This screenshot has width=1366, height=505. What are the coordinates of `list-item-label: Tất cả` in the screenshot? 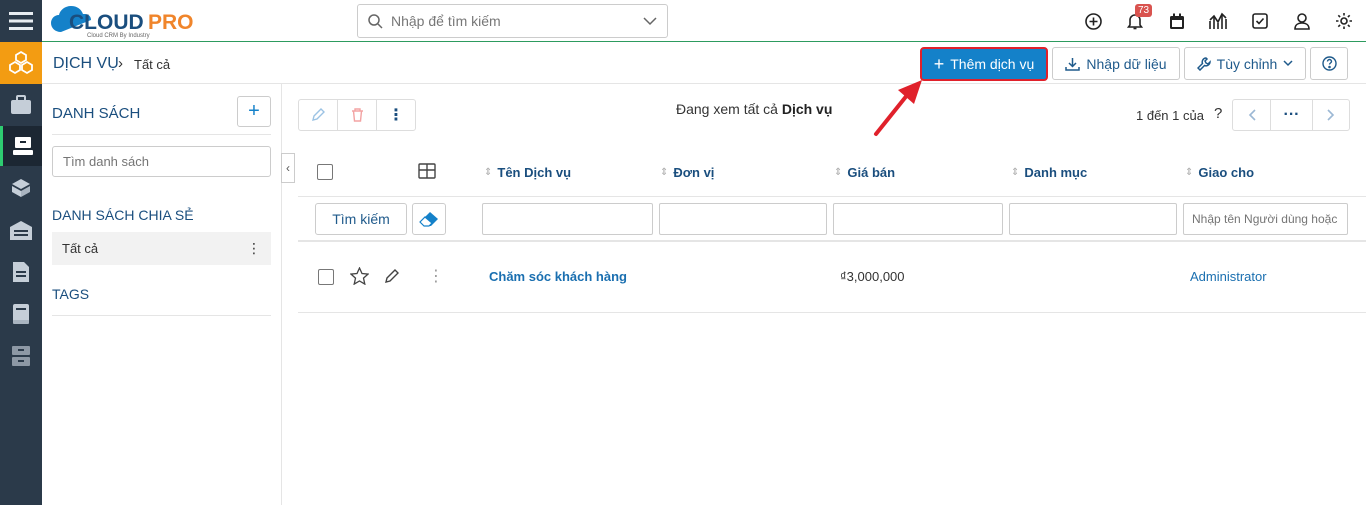 It's located at (80, 248).